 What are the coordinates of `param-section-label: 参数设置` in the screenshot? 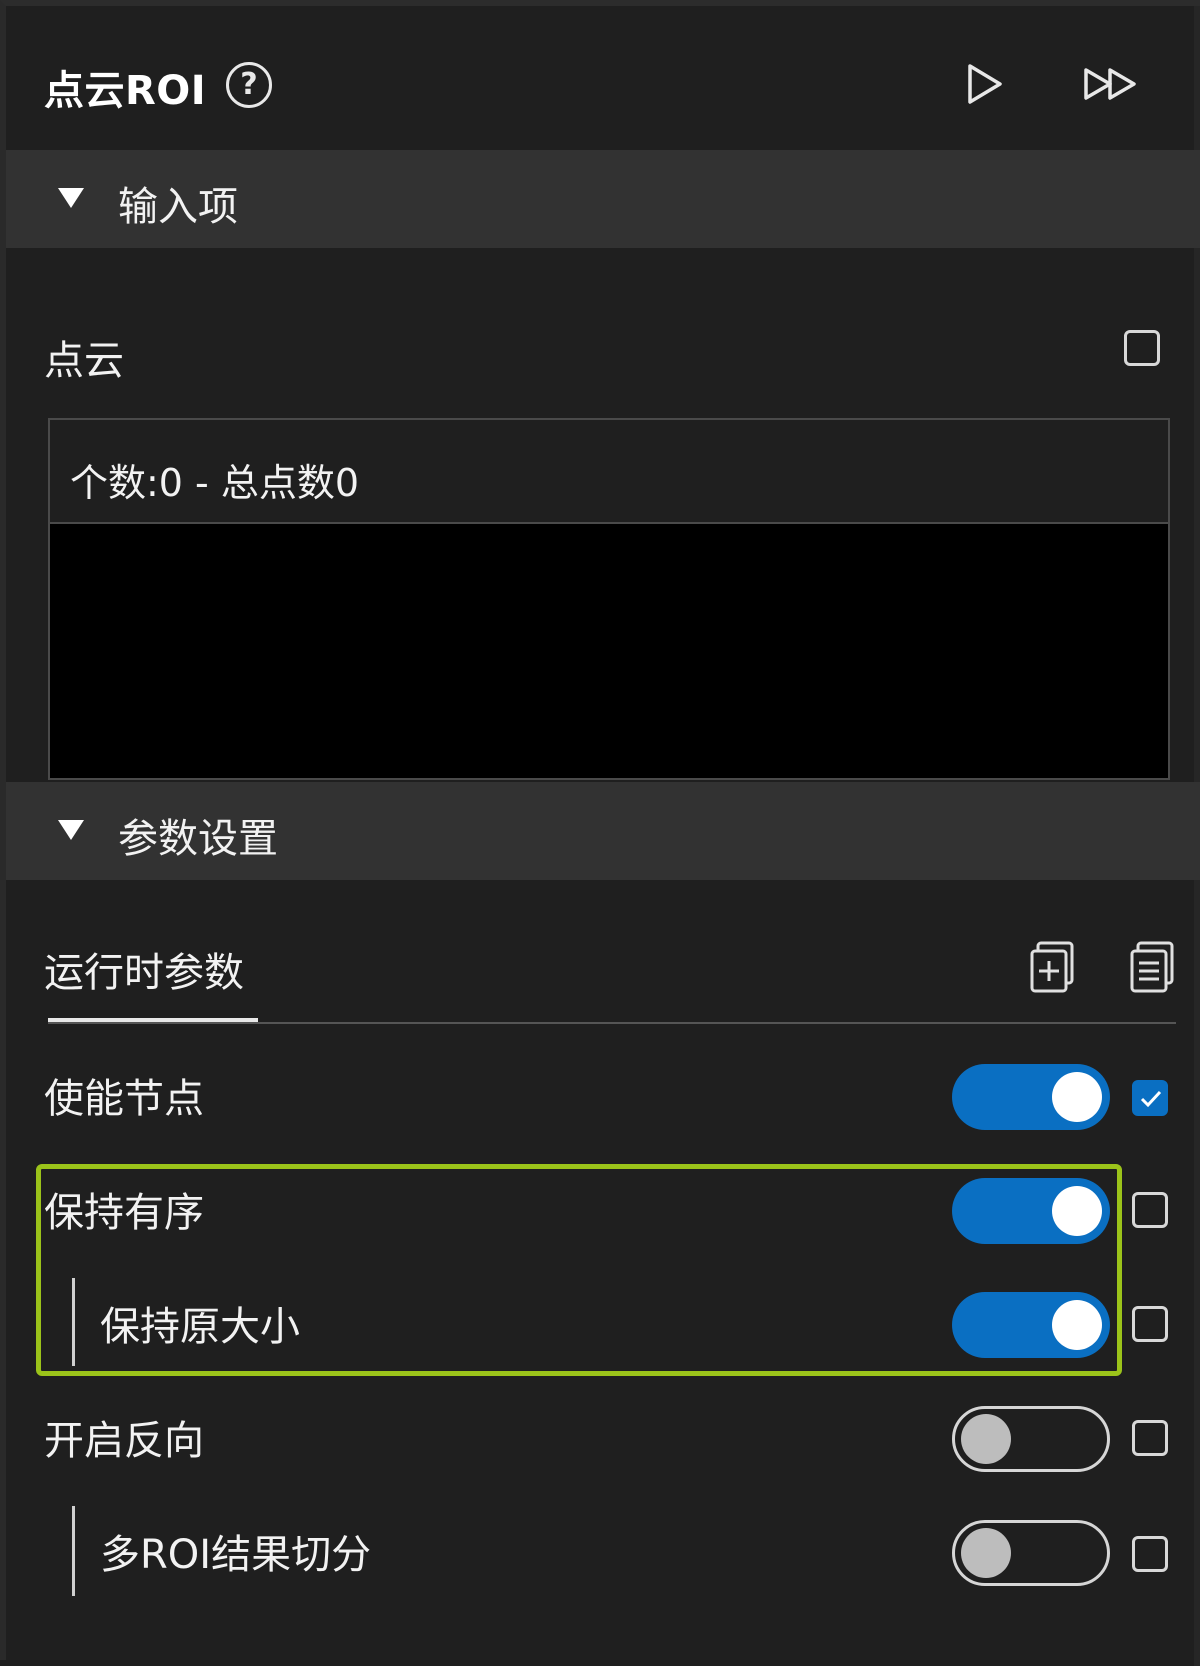 It's located at (198, 839).